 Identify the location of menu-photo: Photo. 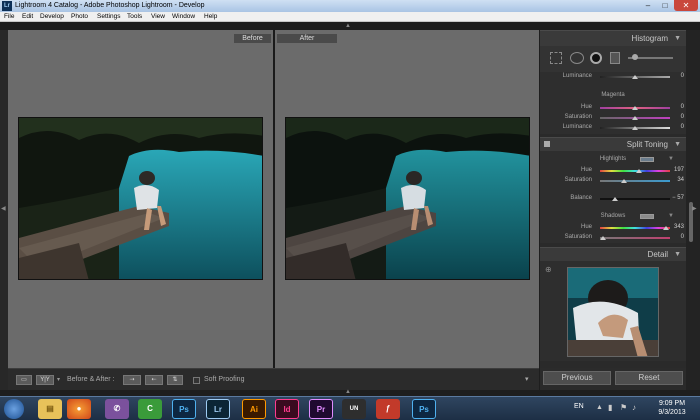
(79, 17).